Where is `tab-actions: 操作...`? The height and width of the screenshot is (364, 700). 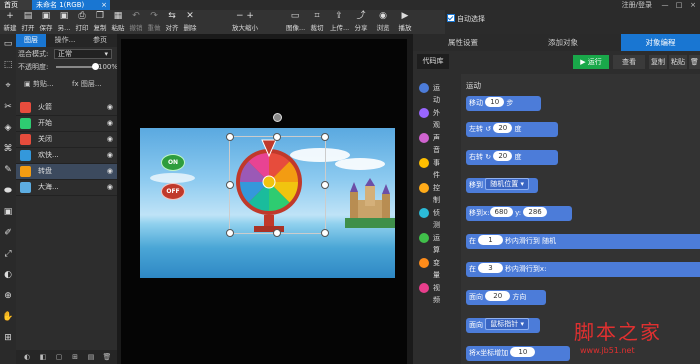
tab-actions: 操作... is located at coordinates (65, 40).